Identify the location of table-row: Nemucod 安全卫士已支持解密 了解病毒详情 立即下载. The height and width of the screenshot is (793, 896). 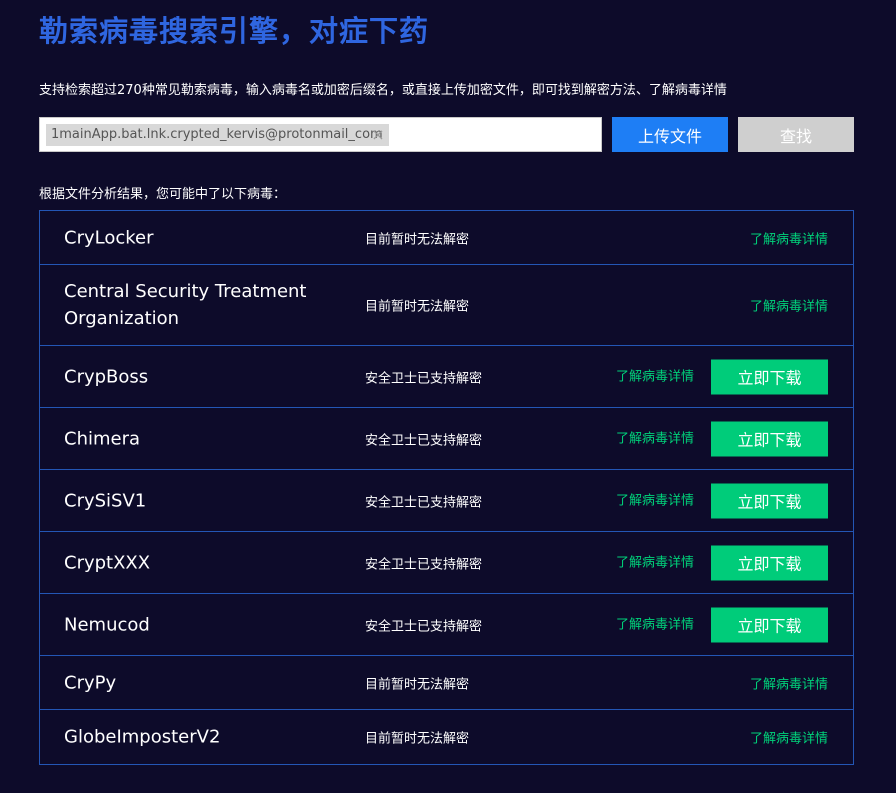
(446, 625).